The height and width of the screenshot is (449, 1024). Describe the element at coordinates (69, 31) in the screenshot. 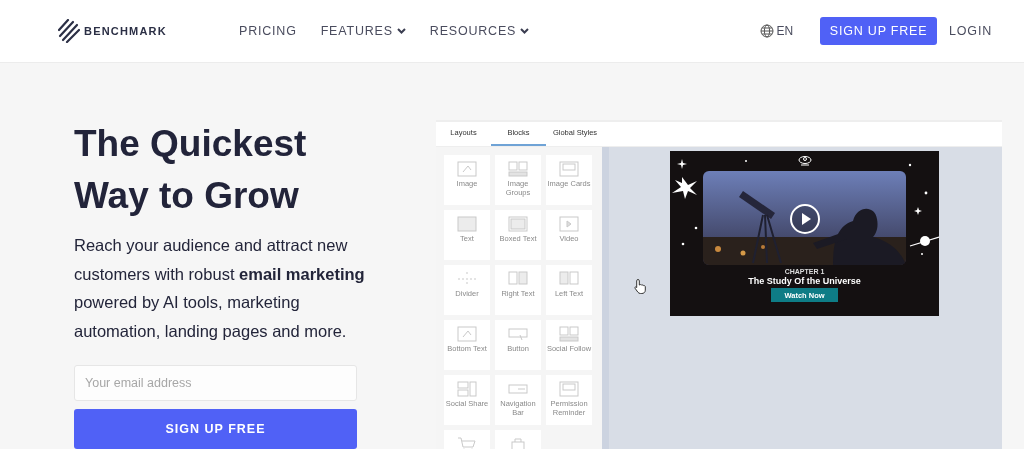

I see `logo-icon` at that location.